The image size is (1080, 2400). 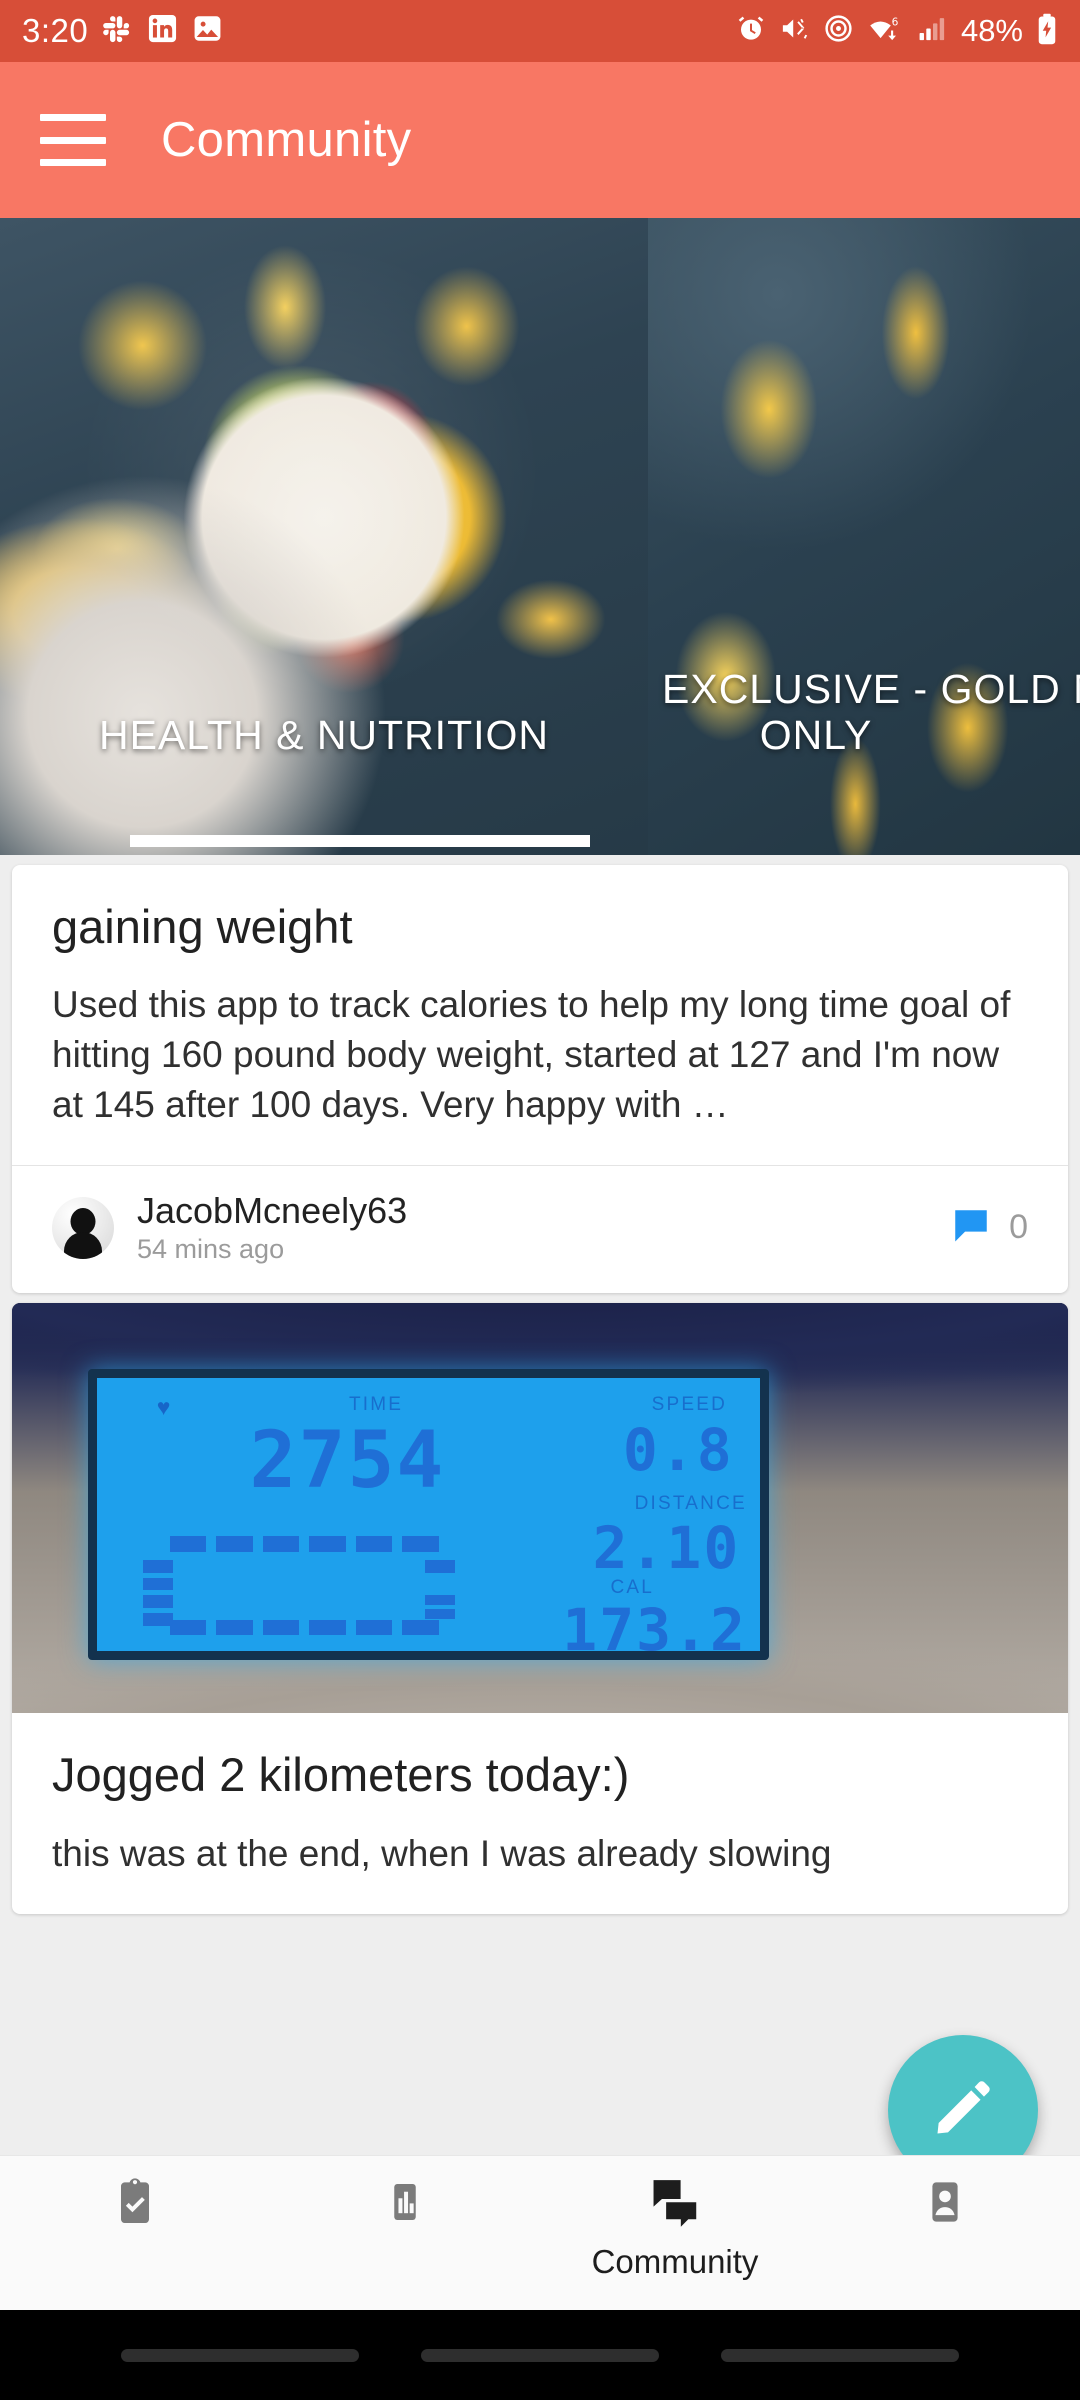 What do you see at coordinates (675, 2261) in the screenshot?
I see `nav-label-community: Community` at bounding box center [675, 2261].